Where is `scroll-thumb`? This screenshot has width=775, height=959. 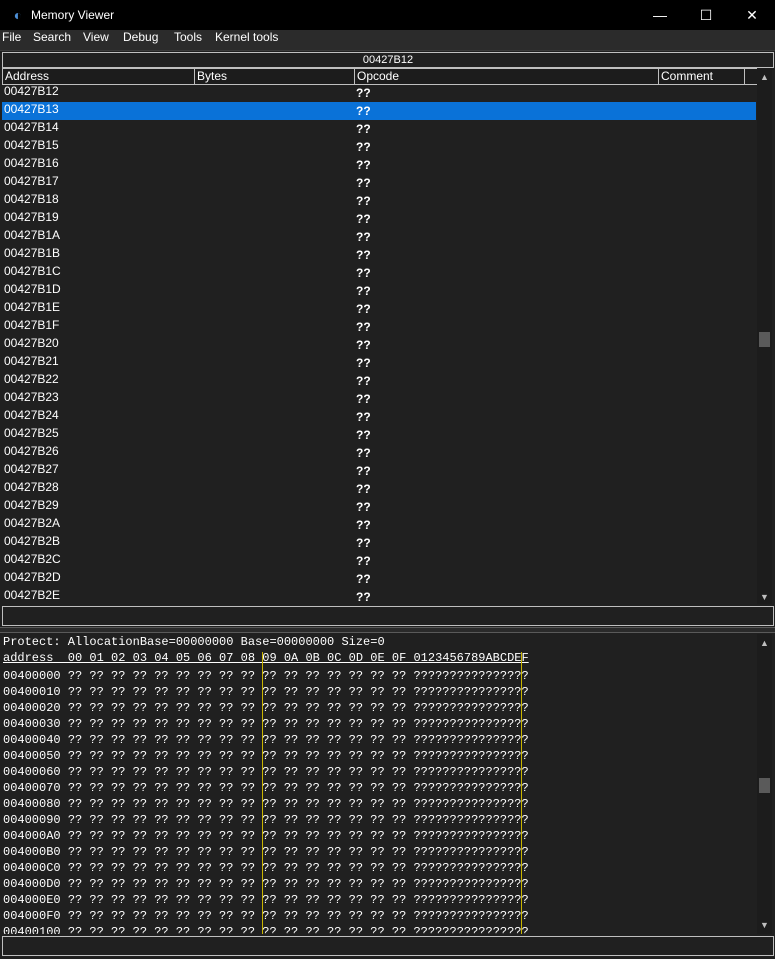
scroll-thumb is located at coordinates (764, 339).